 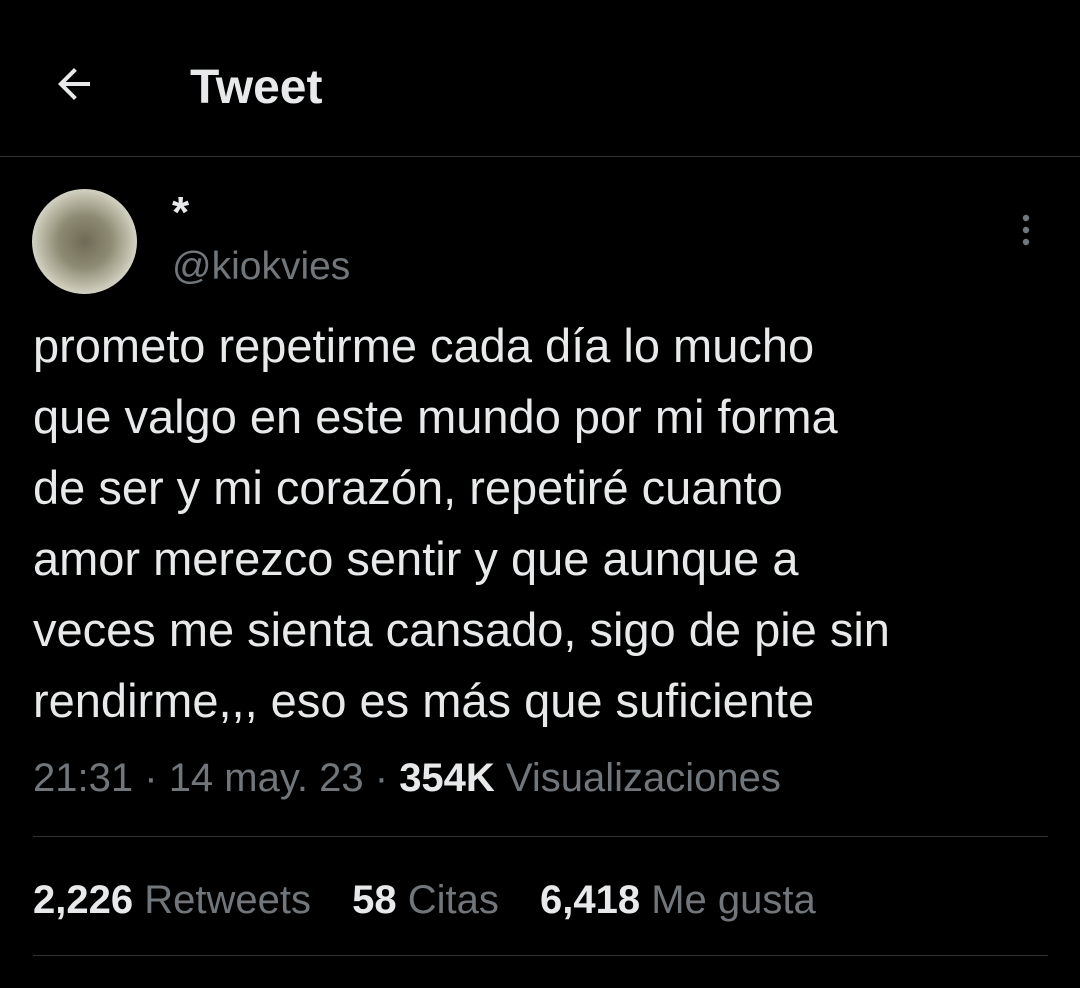 I want to click on tweet-date: 14 may. 23, so click(x=266, y=778).